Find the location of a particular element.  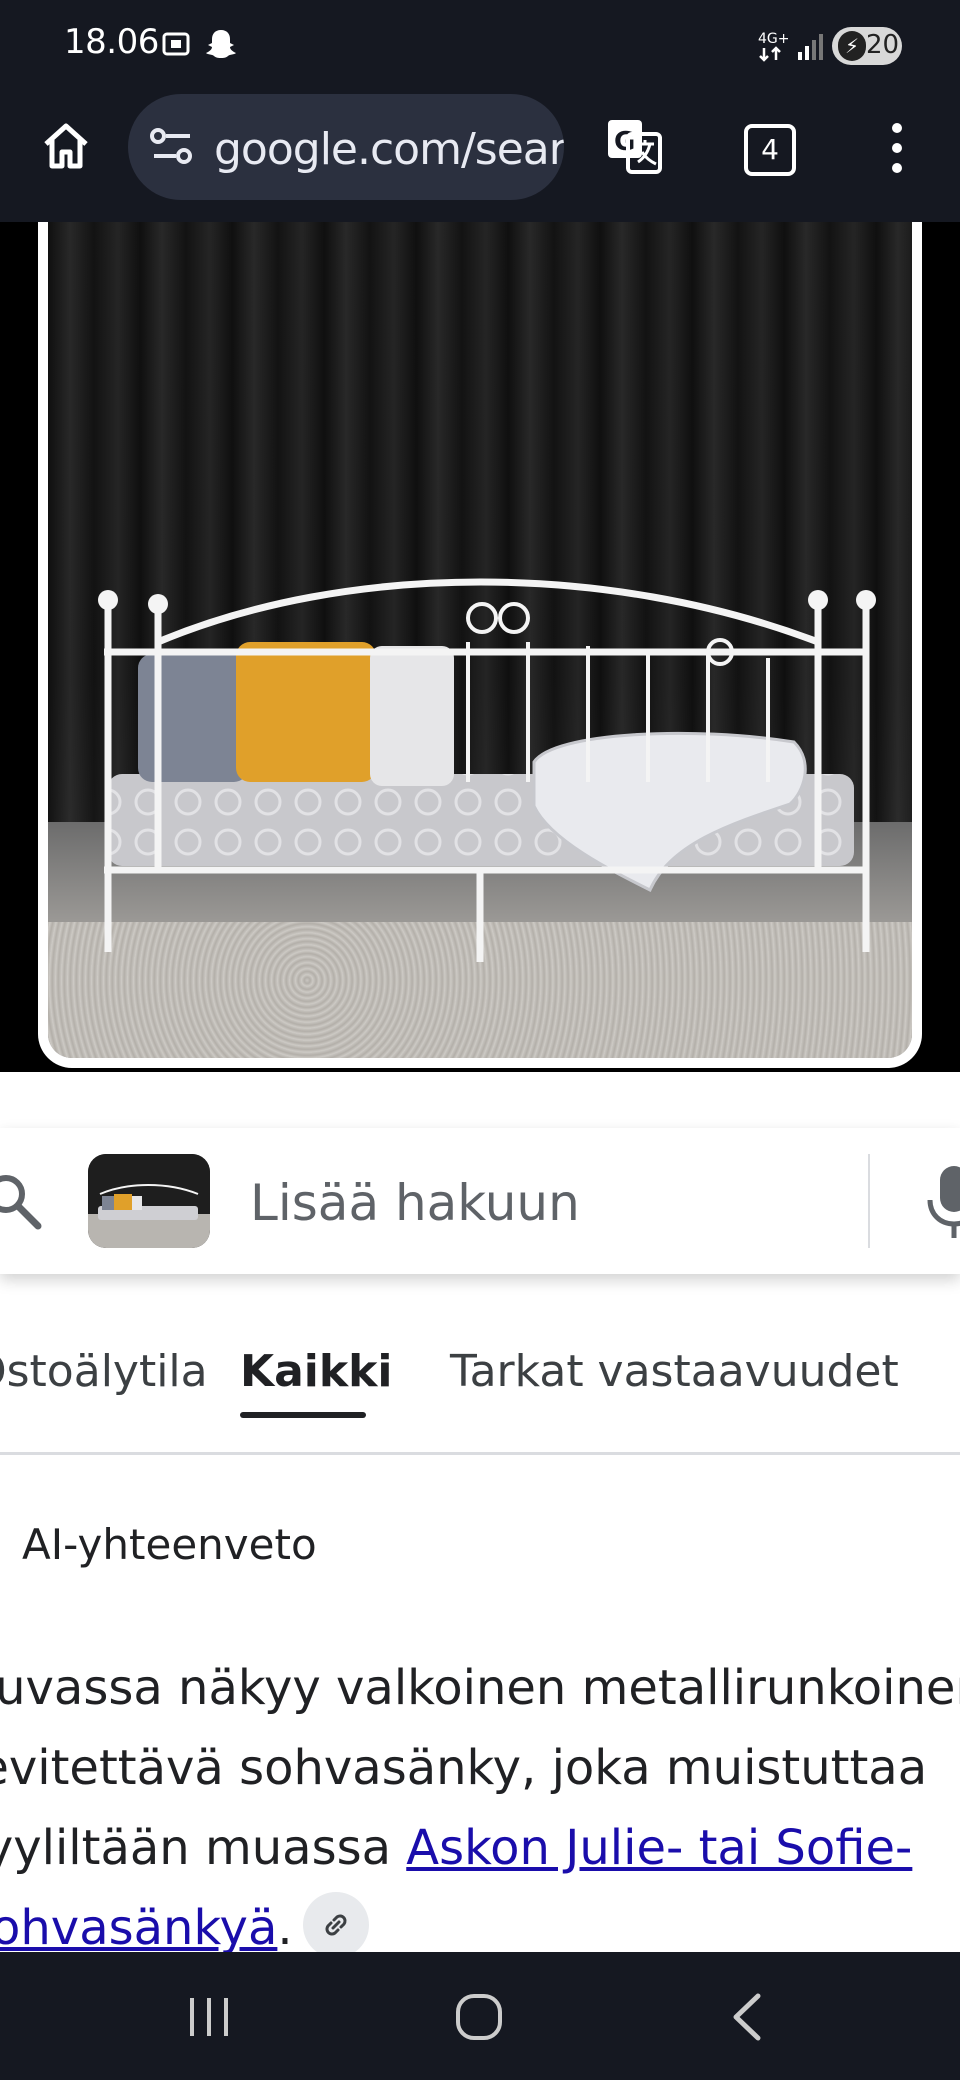

clock: 18.06 is located at coordinates (111, 42).